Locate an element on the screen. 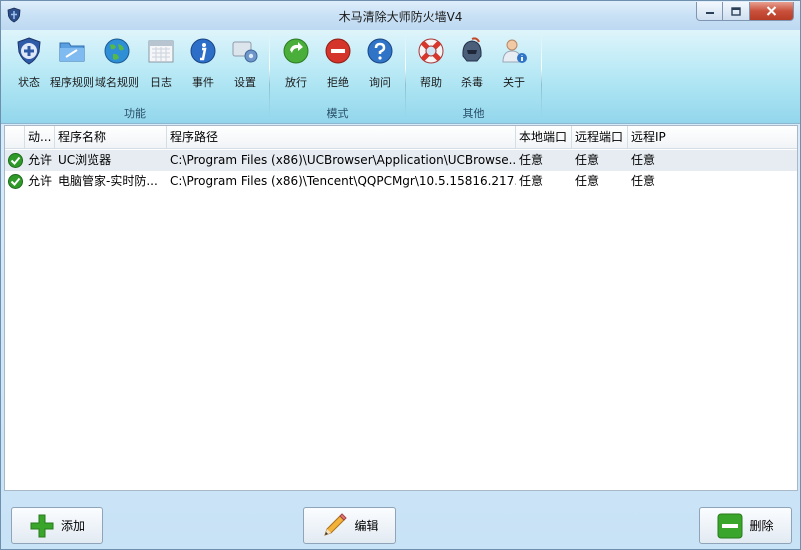 The image size is (801, 550). tool-label: 状态 is located at coordinates (29, 82).